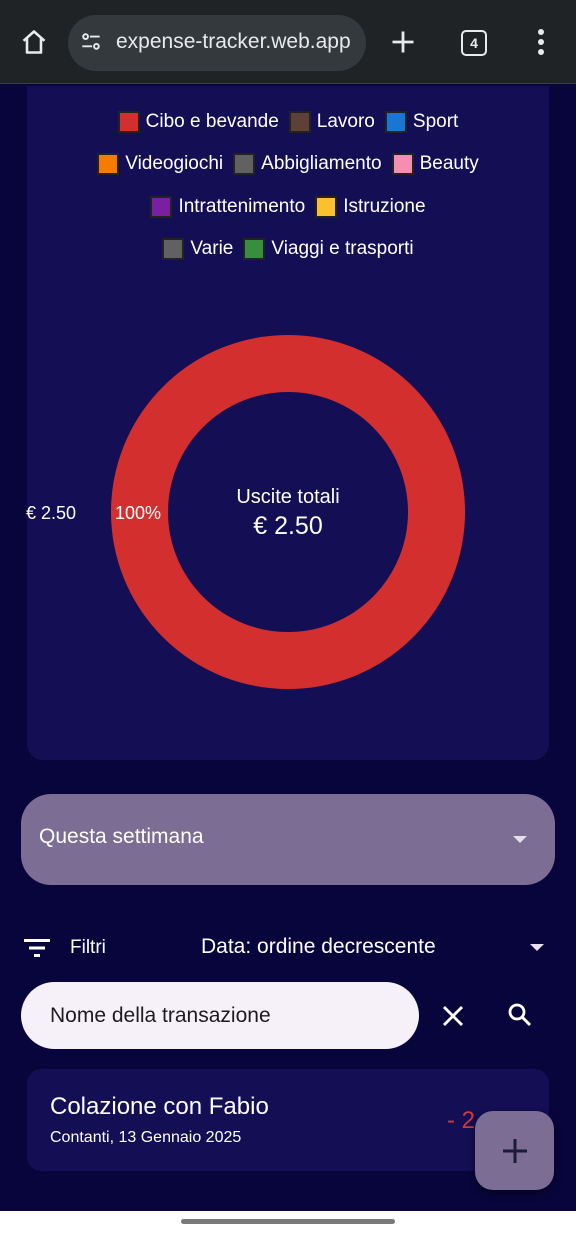 This screenshot has width=576, height=1234. Describe the element at coordinates (121, 836) in the screenshot. I see `period-selected-value: Questa settimana` at that location.